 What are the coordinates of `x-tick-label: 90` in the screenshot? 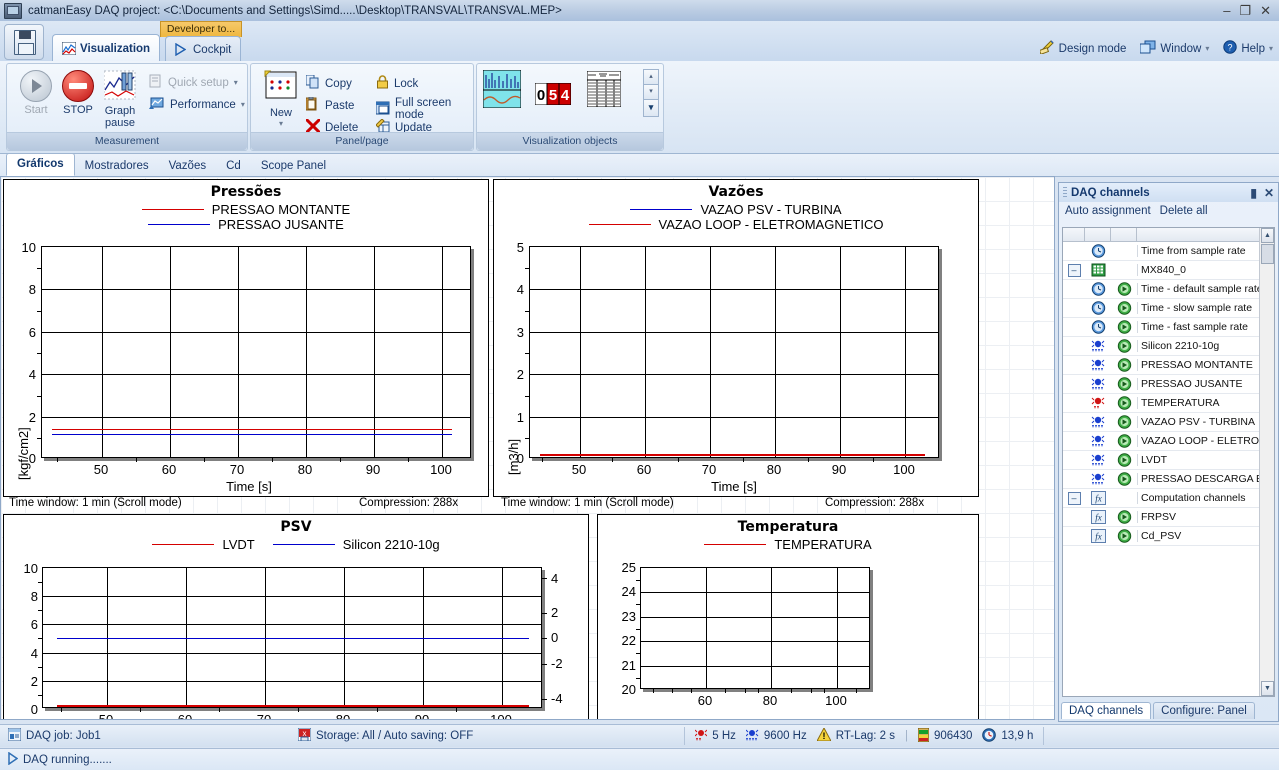 It's located at (422, 716).